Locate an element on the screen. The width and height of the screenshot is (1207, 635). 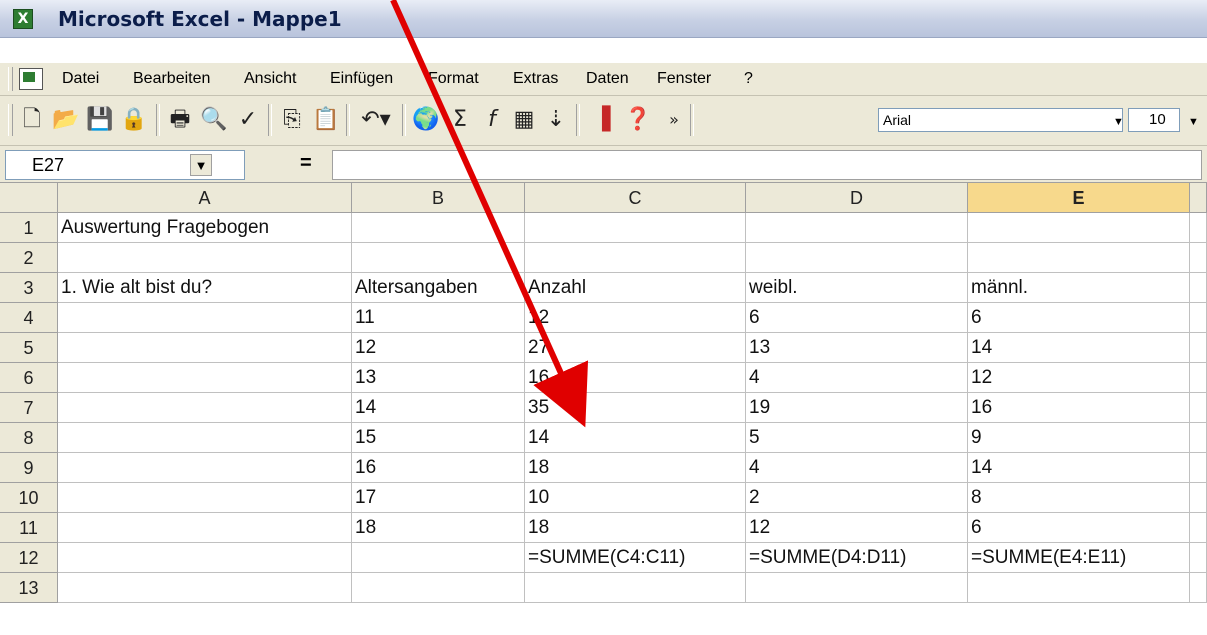
cell-e12: =SUMME(E4:E11) is located at coordinates (1079, 558).